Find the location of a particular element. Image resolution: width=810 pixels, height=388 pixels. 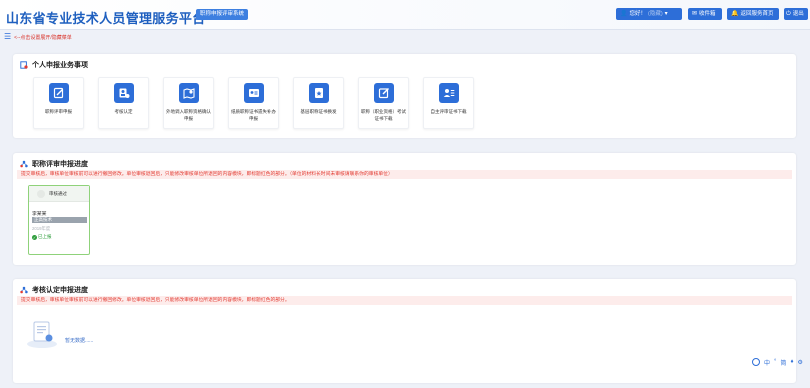

toolbar-logo-icon is located at coordinates (756, 362).